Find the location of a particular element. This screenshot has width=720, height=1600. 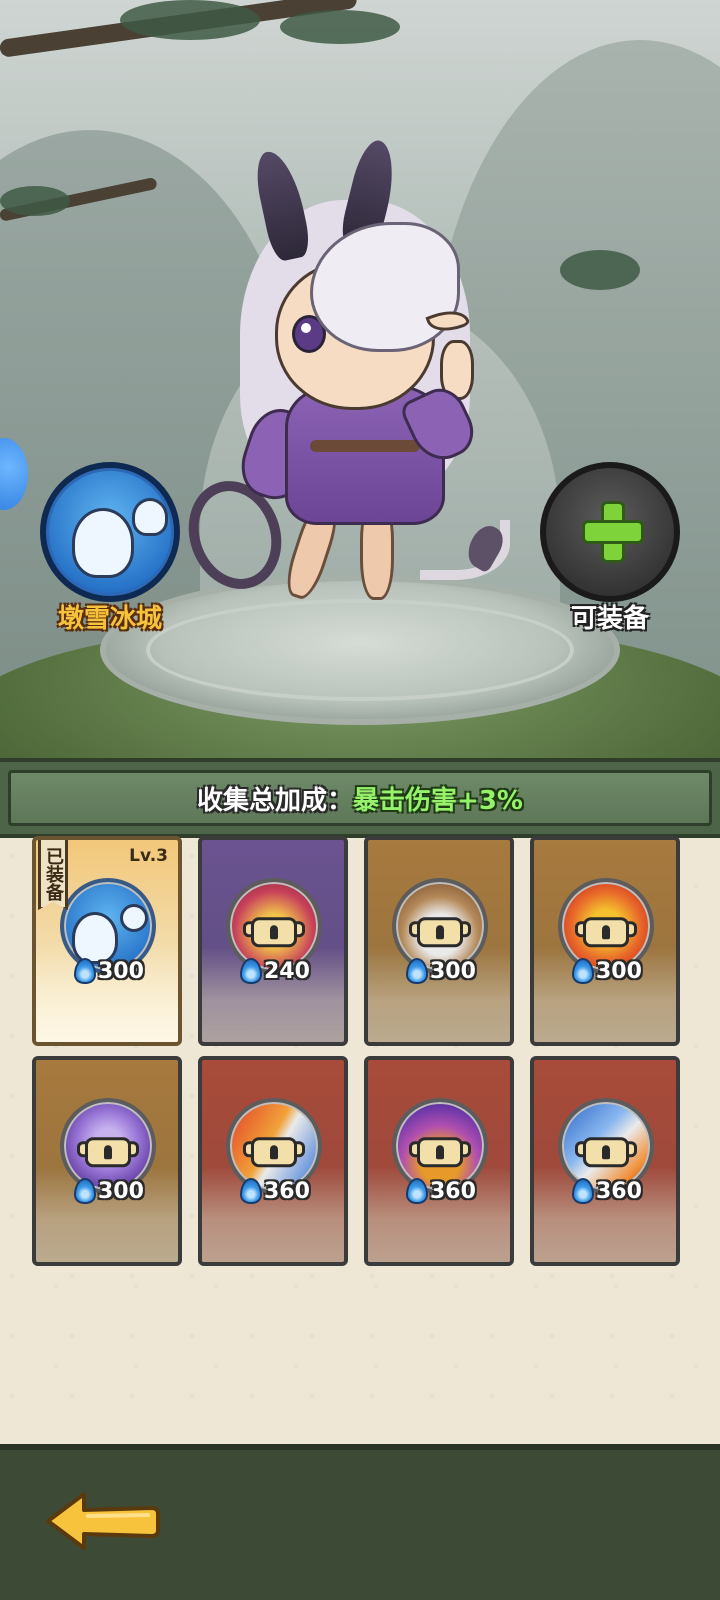

bottom-bar is located at coordinates (360, 1522).